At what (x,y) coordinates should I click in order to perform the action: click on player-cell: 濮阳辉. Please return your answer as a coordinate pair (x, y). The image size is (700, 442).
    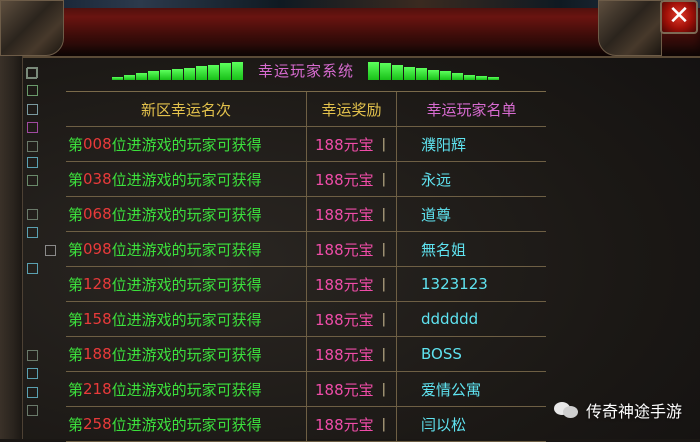
    Looking at the image, I should click on (471, 144).